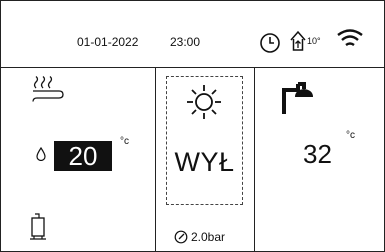  I want to click on dhw-temperature-unit: °c, so click(350, 135).